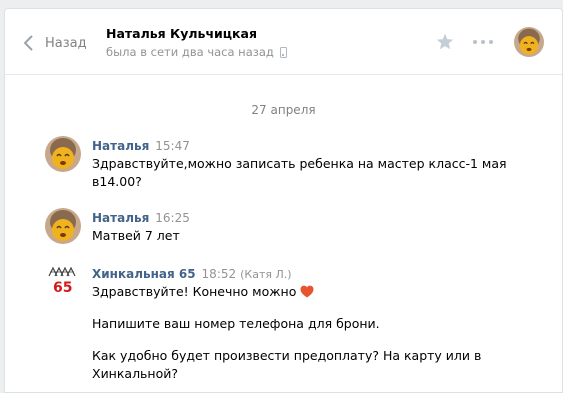  What do you see at coordinates (136, 235) in the screenshot?
I see `message-text-line: Матвей 7 лет` at bounding box center [136, 235].